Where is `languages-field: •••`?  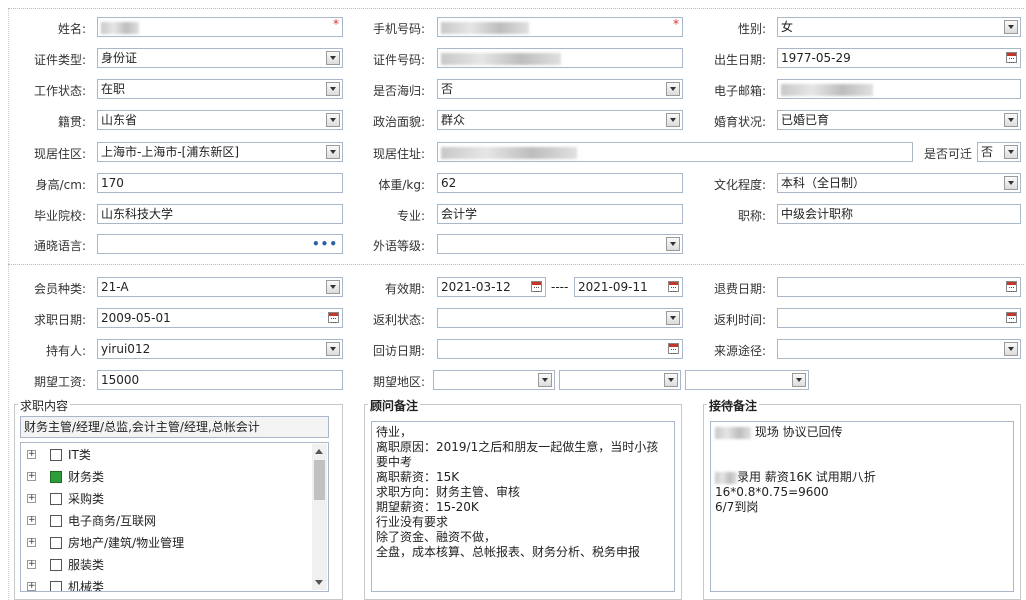 languages-field: ••• is located at coordinates (220, 244).